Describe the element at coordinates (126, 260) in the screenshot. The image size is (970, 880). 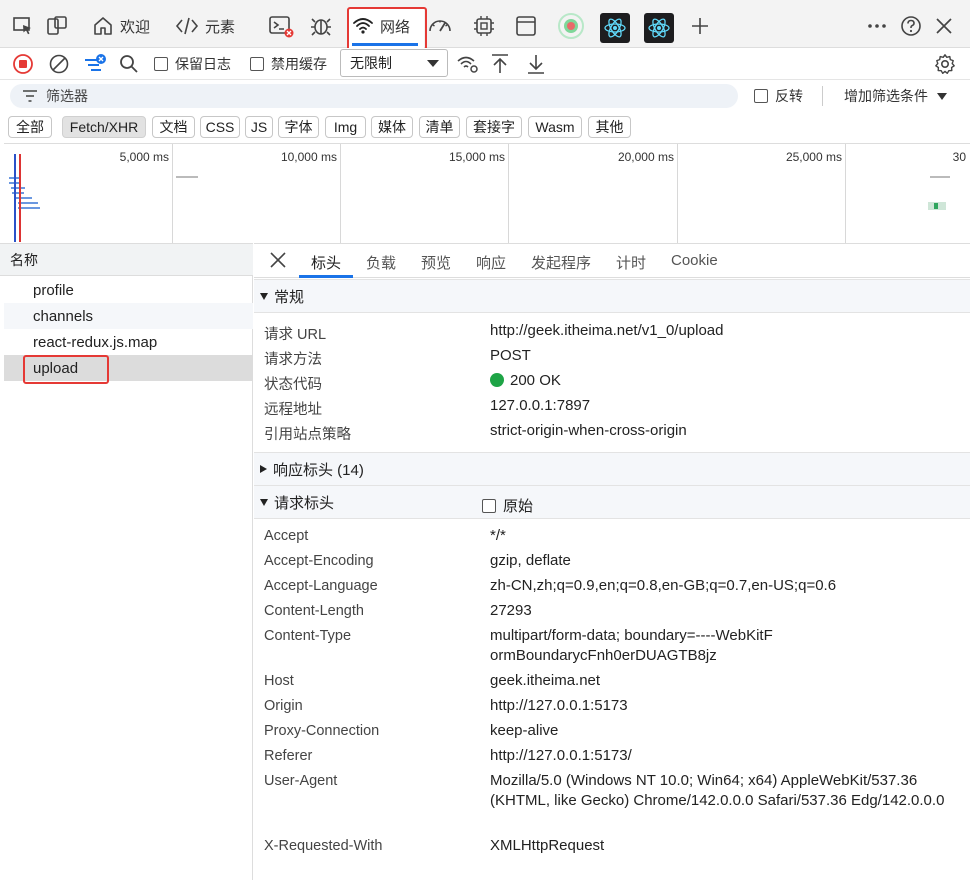
I see `column-header-name: 名称` at that location.